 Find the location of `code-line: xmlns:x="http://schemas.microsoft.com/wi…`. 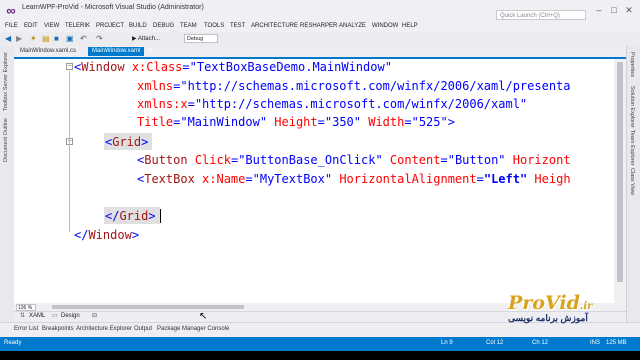

code-line: xmlns:x="http://schemas.microsoft.com/wi… is located at coordinates (332, 104).